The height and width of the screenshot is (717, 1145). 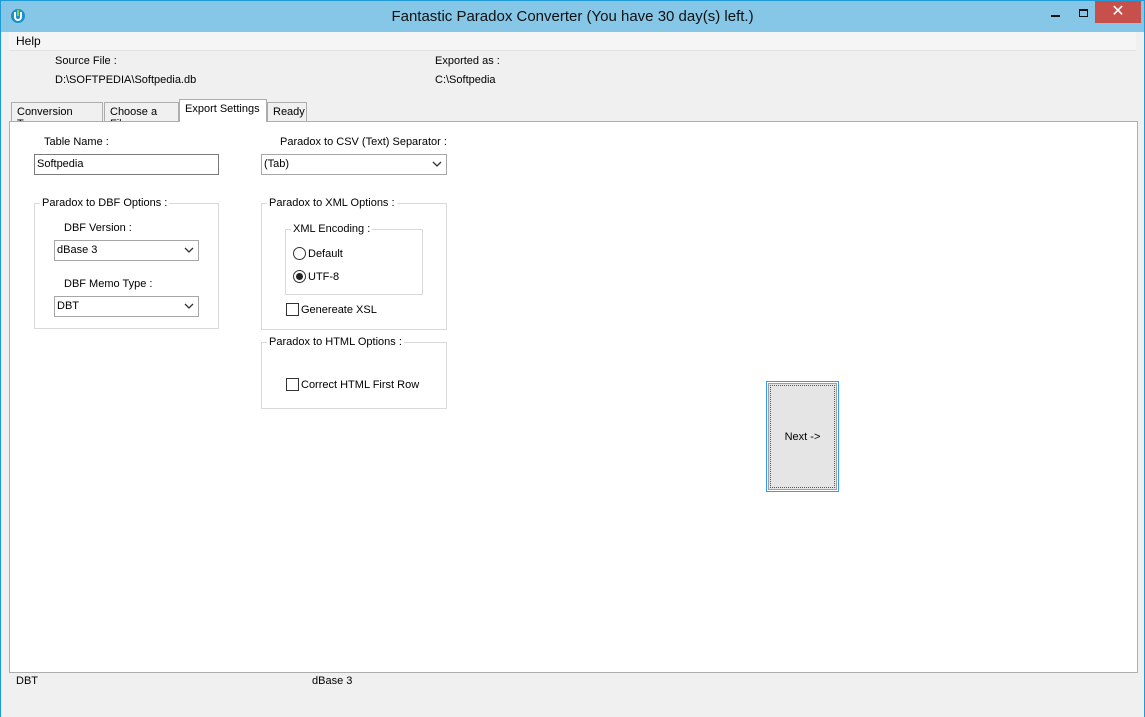 I want to click on tab-ready: Ready, so click(x=287, y=111).